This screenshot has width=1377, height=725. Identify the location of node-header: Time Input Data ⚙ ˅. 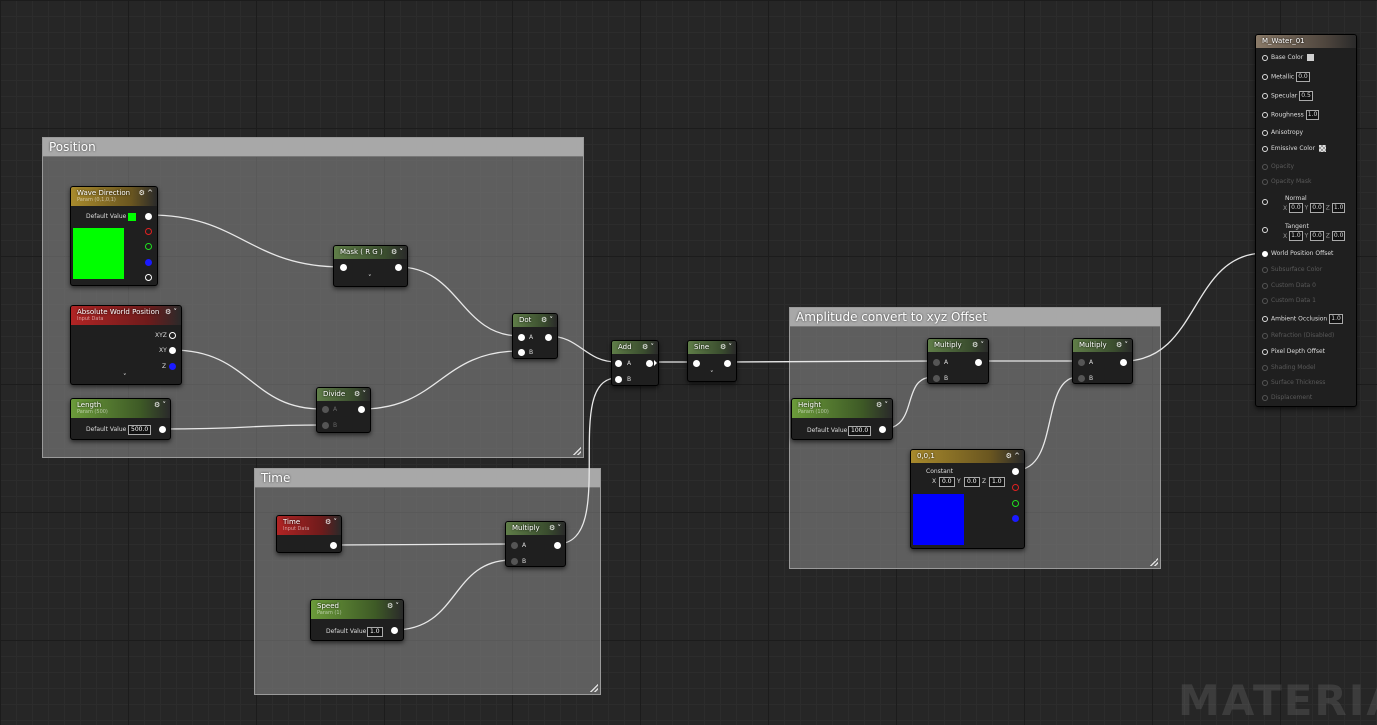
(309, 525).